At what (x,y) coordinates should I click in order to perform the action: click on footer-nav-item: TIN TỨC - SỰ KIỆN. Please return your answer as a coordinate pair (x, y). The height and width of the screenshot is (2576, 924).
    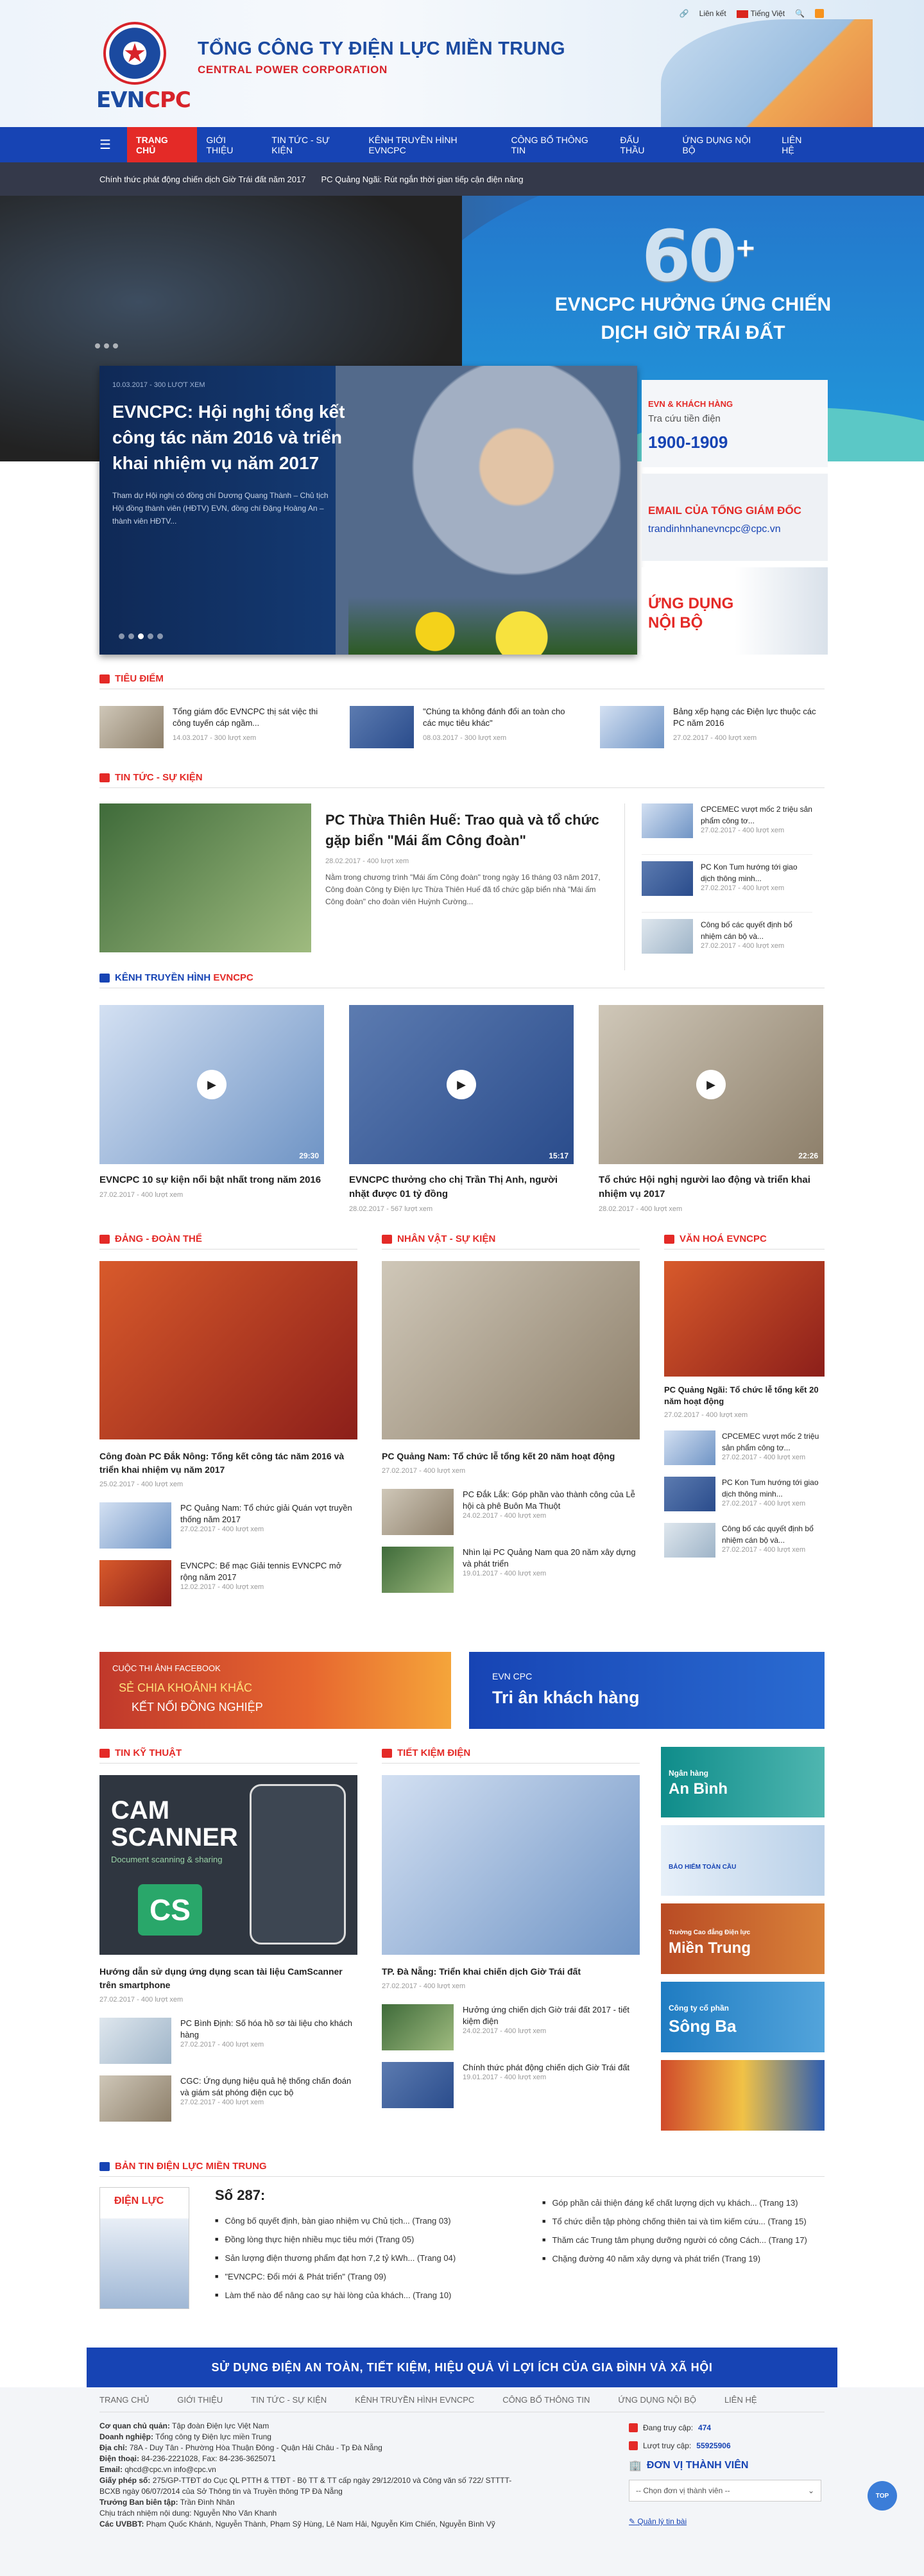
    Looking at the image, I should click on (289, 2400).